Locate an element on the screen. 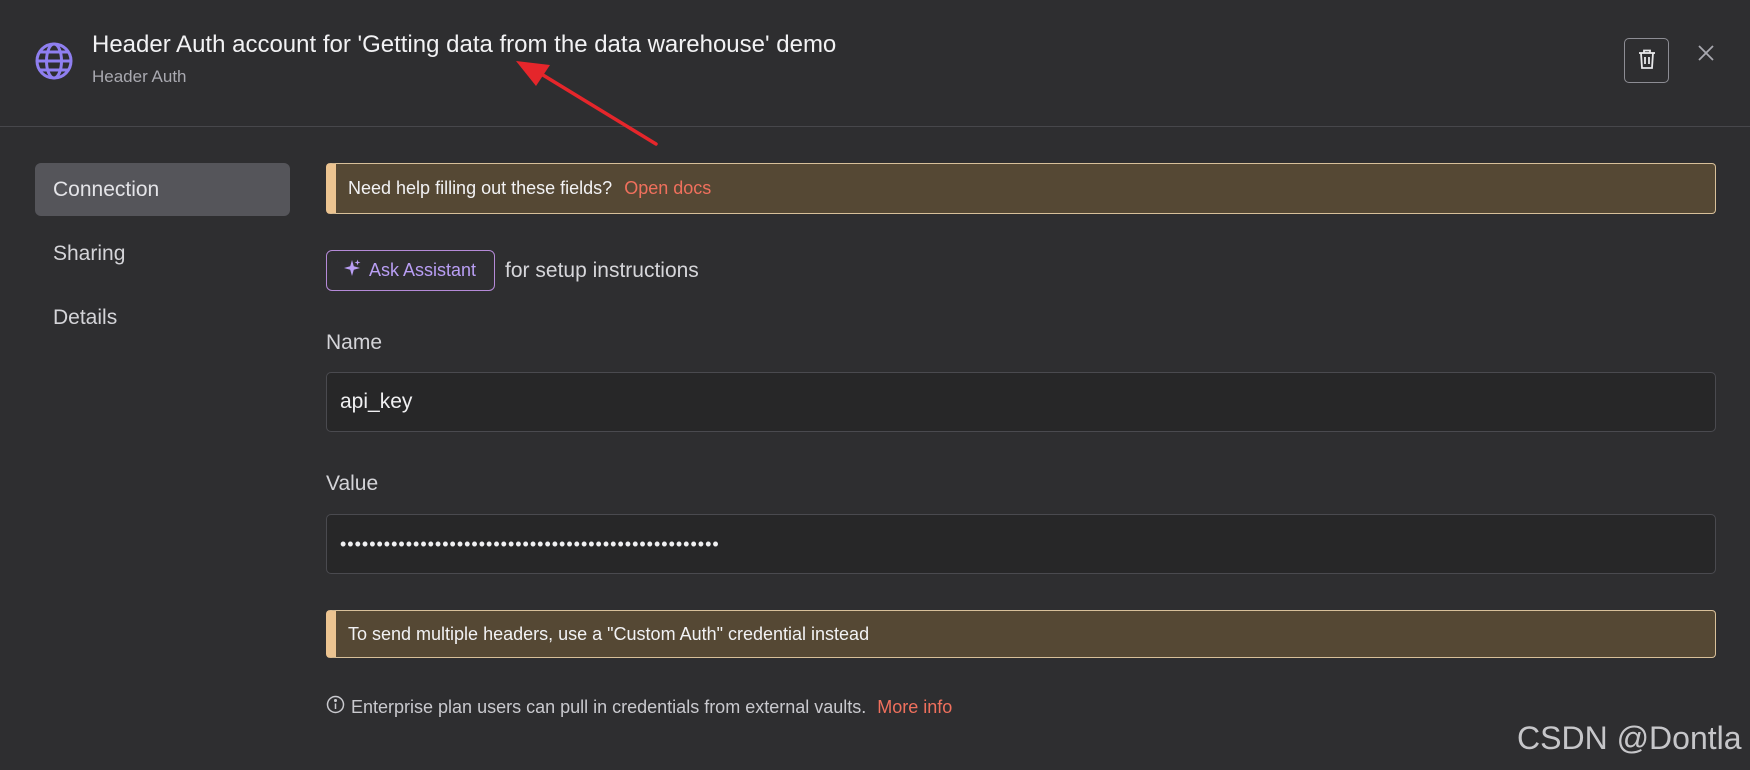 This screenshot has width=1750, height=770. sidebar-item-label: Connection is located at coordinates (106, 189).